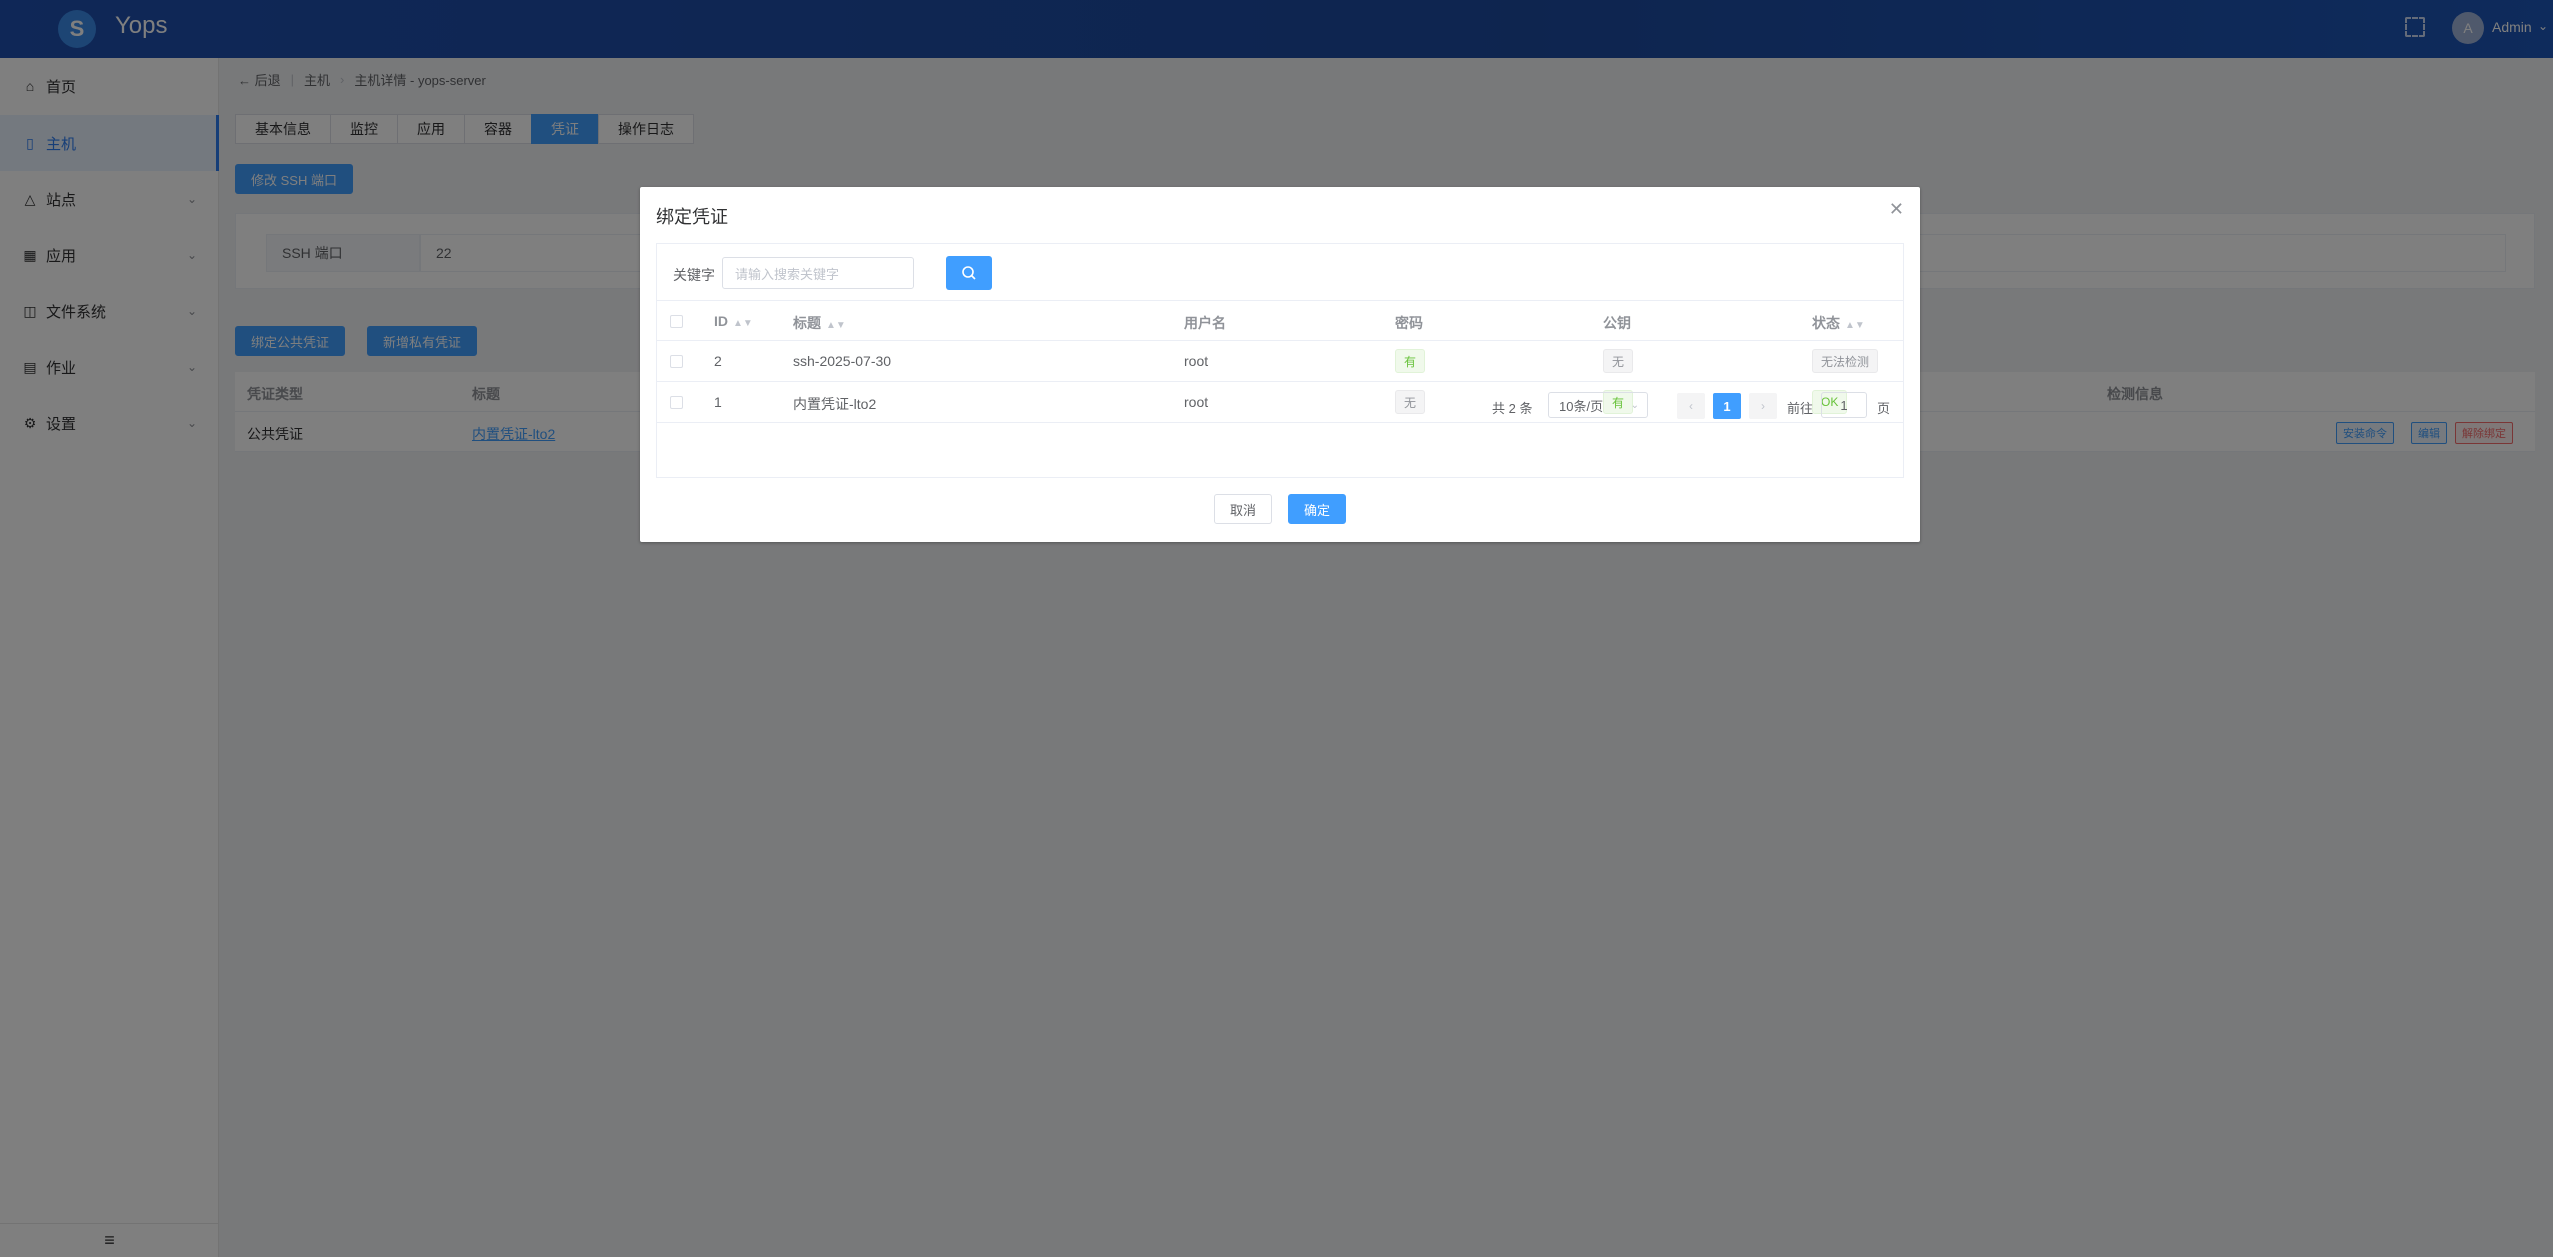  What do you see at coordinates (1838, 323) in the screenshot?
I see `column-header-status: 状态 ▲▼` at bounding box center [1838, 323].